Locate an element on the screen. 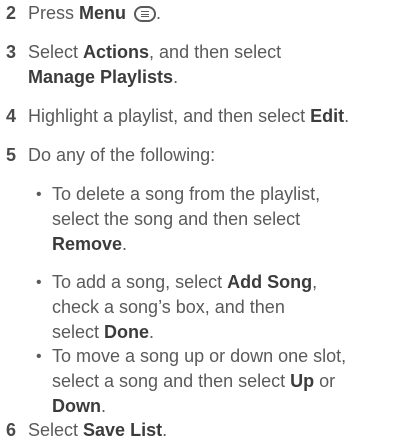  step-number: 4 is located at coordinates (11, 116).